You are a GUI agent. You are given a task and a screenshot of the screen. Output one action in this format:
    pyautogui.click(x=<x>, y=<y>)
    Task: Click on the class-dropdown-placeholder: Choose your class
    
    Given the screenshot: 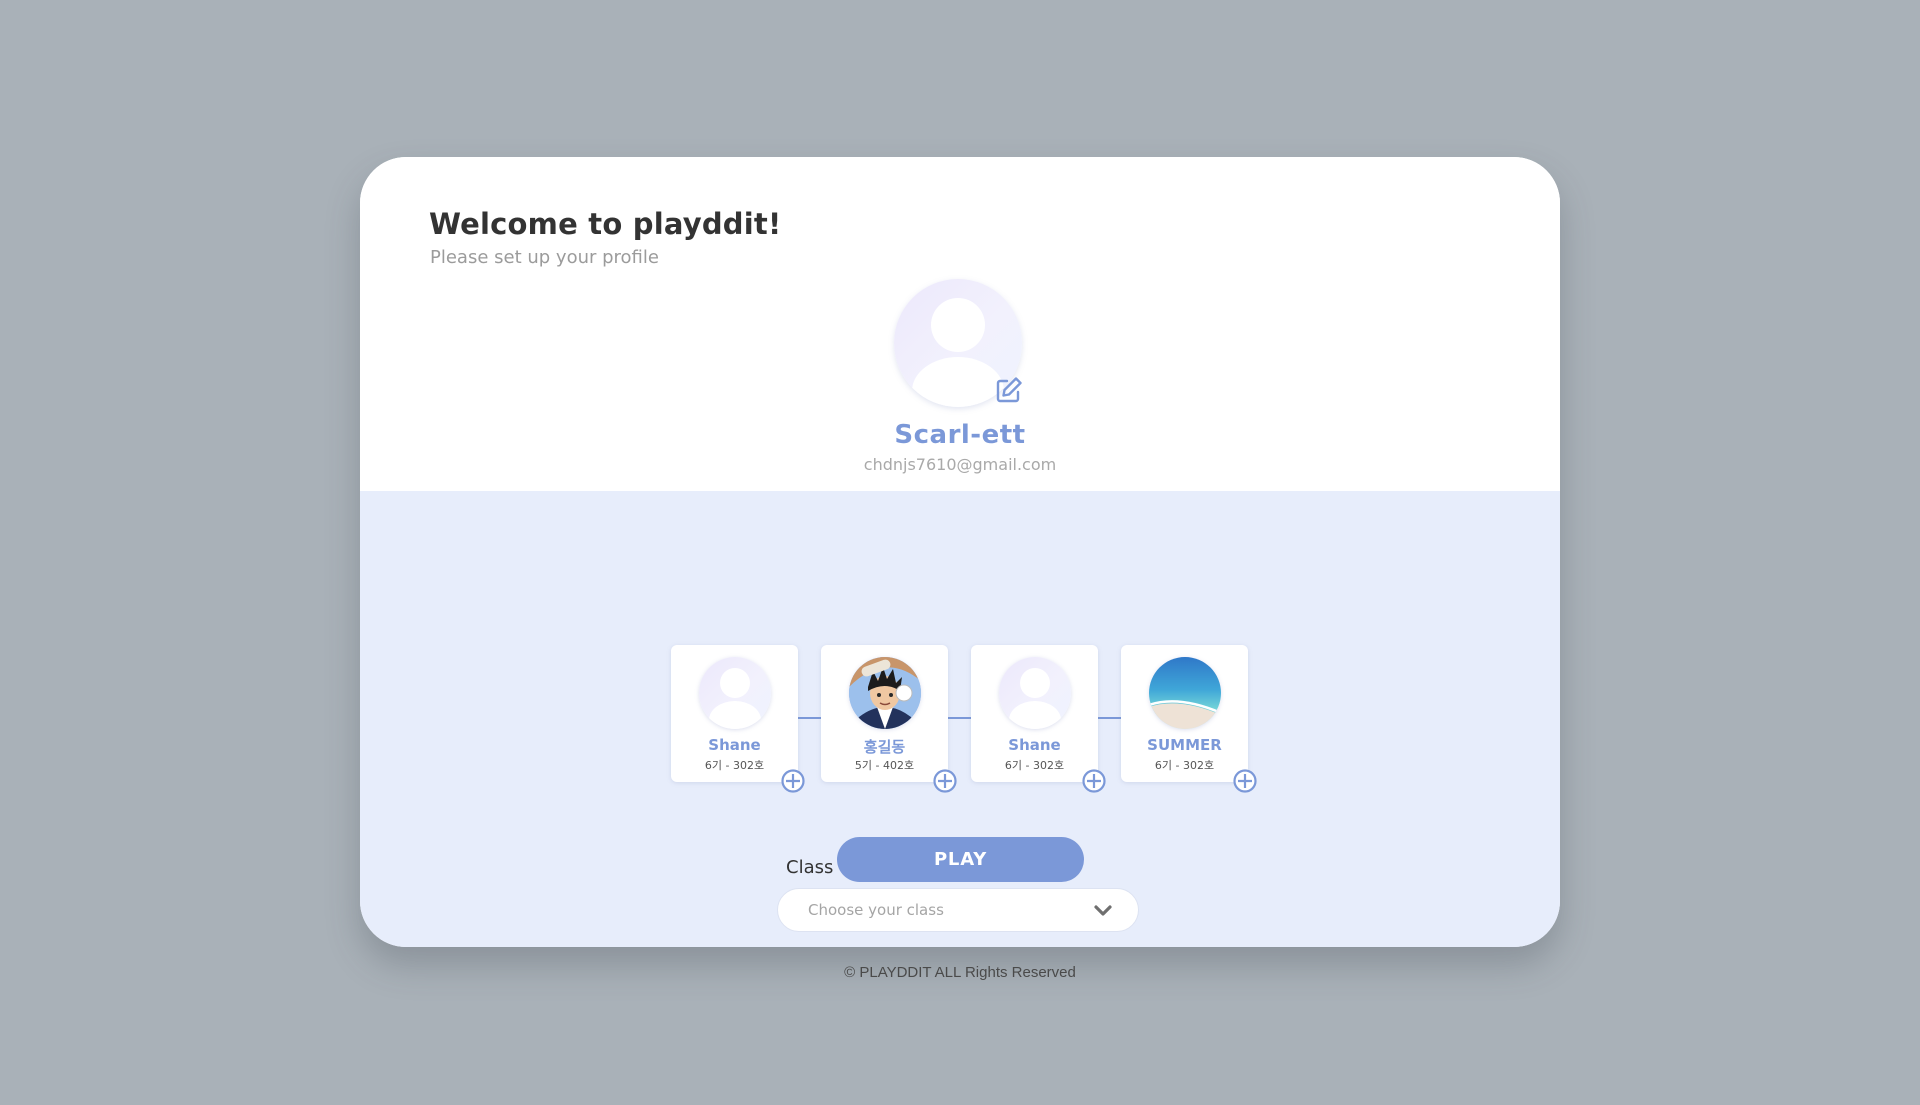 What is the action you would take?
    pyautogui.click(x=876, y=910)
    